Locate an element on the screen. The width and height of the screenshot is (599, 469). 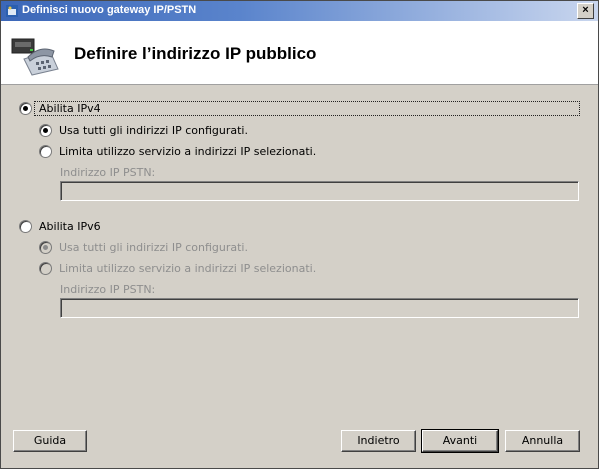
wizard-header: Definire l’indirizzo IP pubblico is located at coordinates (299, 53).